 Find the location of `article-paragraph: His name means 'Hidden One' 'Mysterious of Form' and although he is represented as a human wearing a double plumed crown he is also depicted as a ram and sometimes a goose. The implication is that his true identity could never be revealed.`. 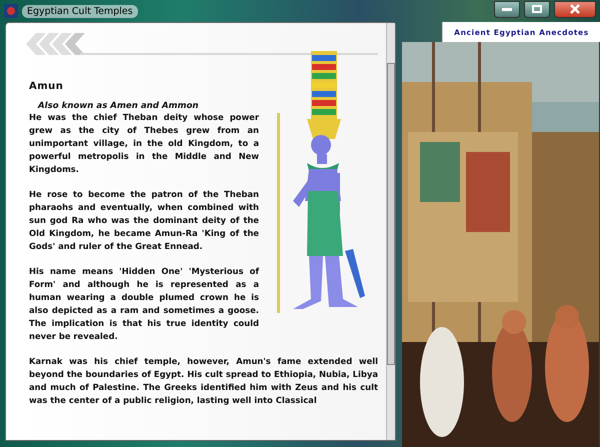

article-paragraph: His name means 'Hidden One' 'Mysterious of Form' and although he is represented as a human wearing a double plumed crown he is also depicted as a ram and sometimes a goose. The implication is that his true identity could never be revealed. is located at coordinates (144, 304).